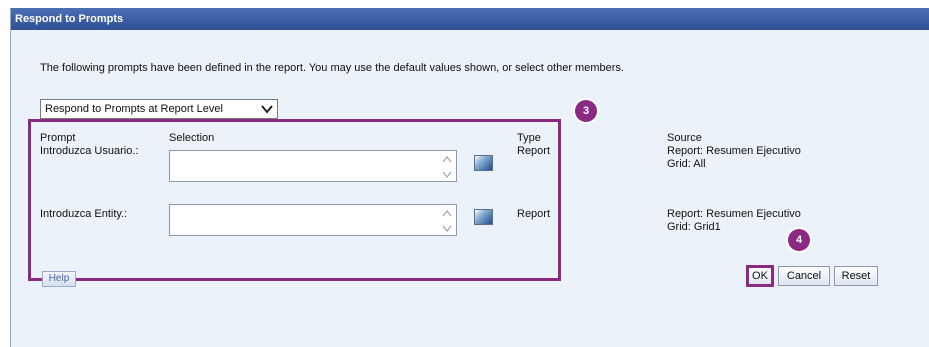  I want to click on type-entity: Report, so click(534, 214).